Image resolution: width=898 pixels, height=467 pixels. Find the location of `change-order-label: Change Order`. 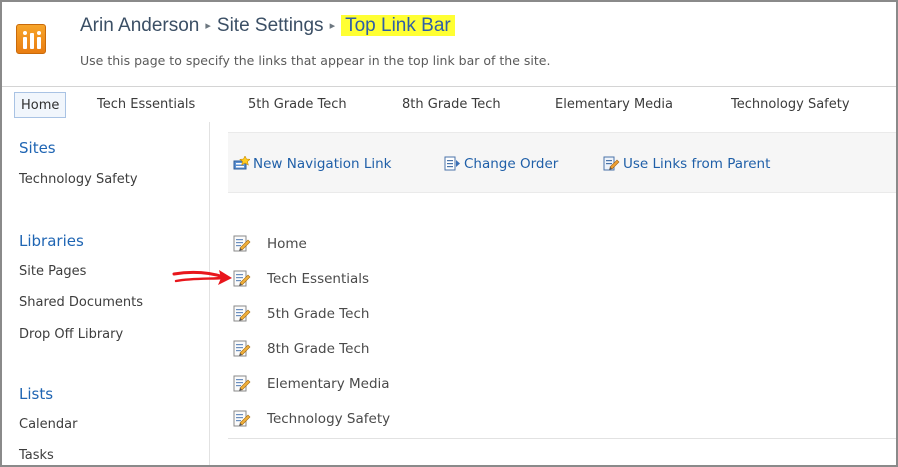

change-order-label: Change Order is located at coordinates (511, 164).